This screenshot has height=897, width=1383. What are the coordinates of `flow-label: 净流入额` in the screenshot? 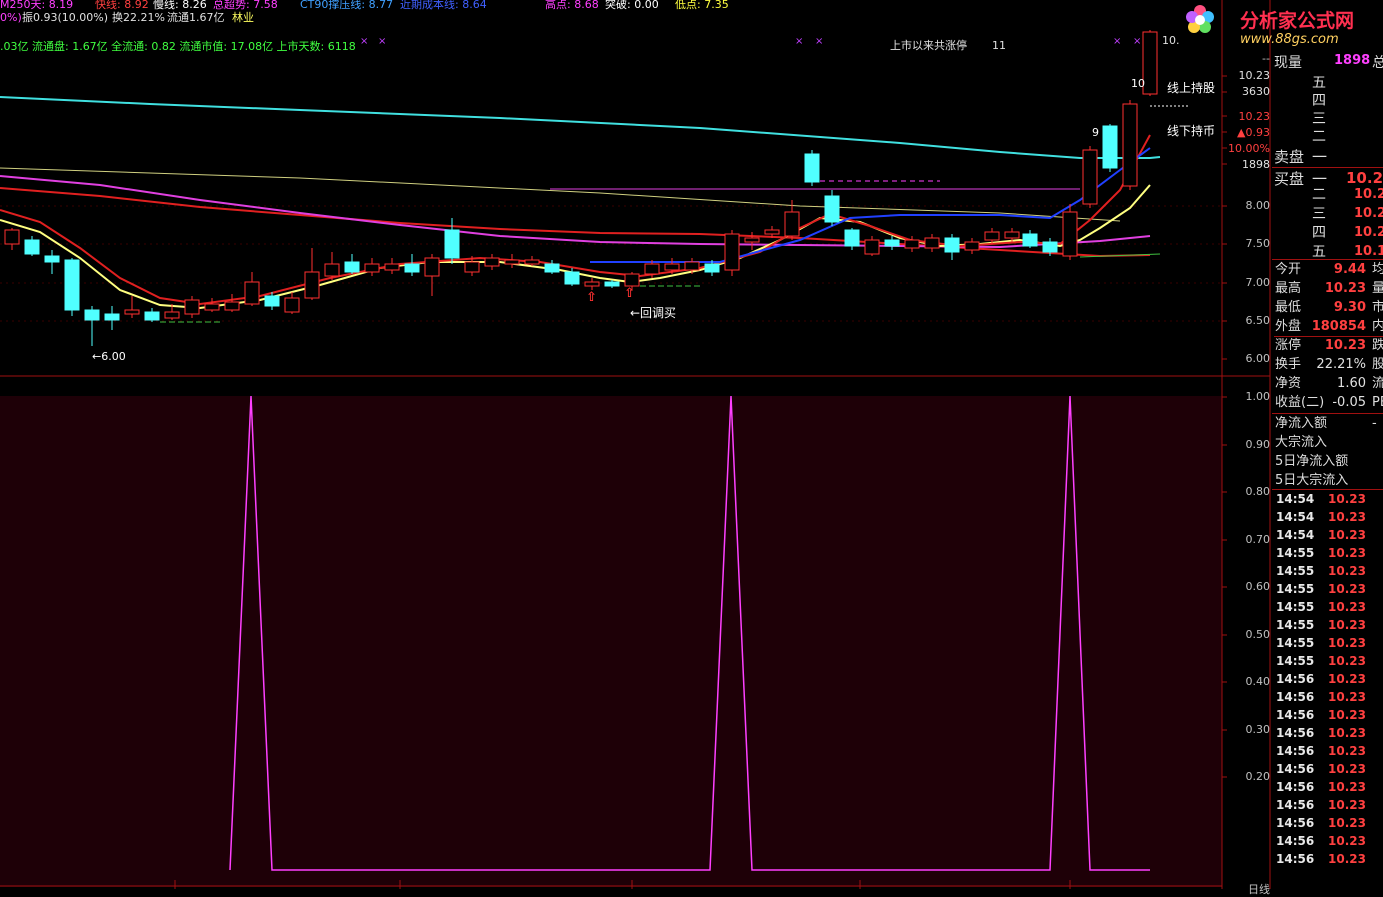 It's located at (1301, 423).